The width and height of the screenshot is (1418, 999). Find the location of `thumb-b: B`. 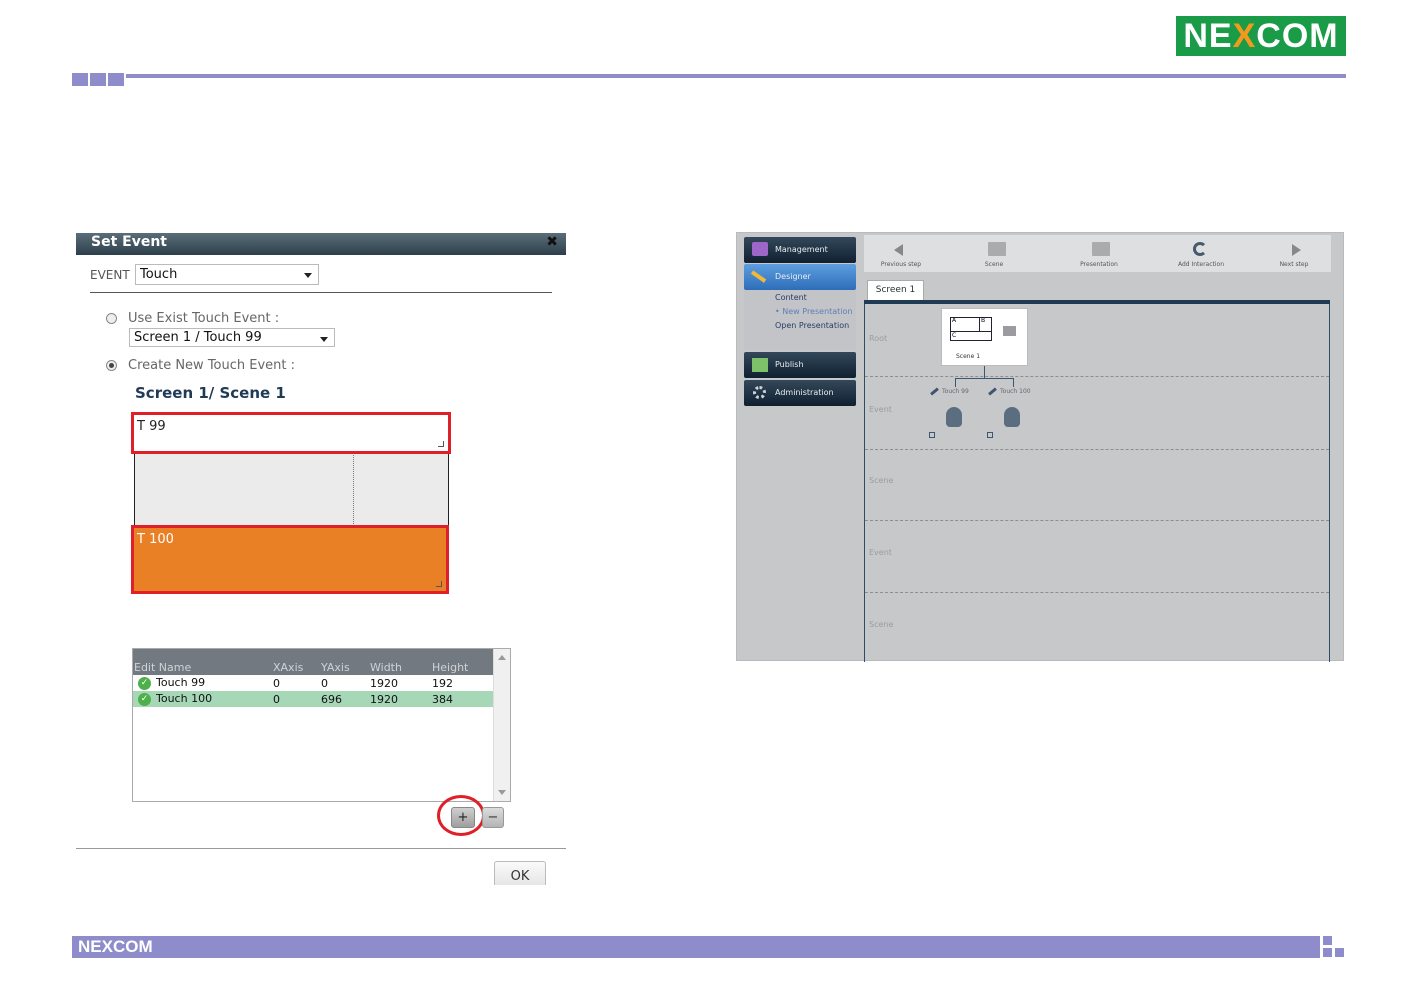

thumb-b: B is located at coordinates (983, 320).